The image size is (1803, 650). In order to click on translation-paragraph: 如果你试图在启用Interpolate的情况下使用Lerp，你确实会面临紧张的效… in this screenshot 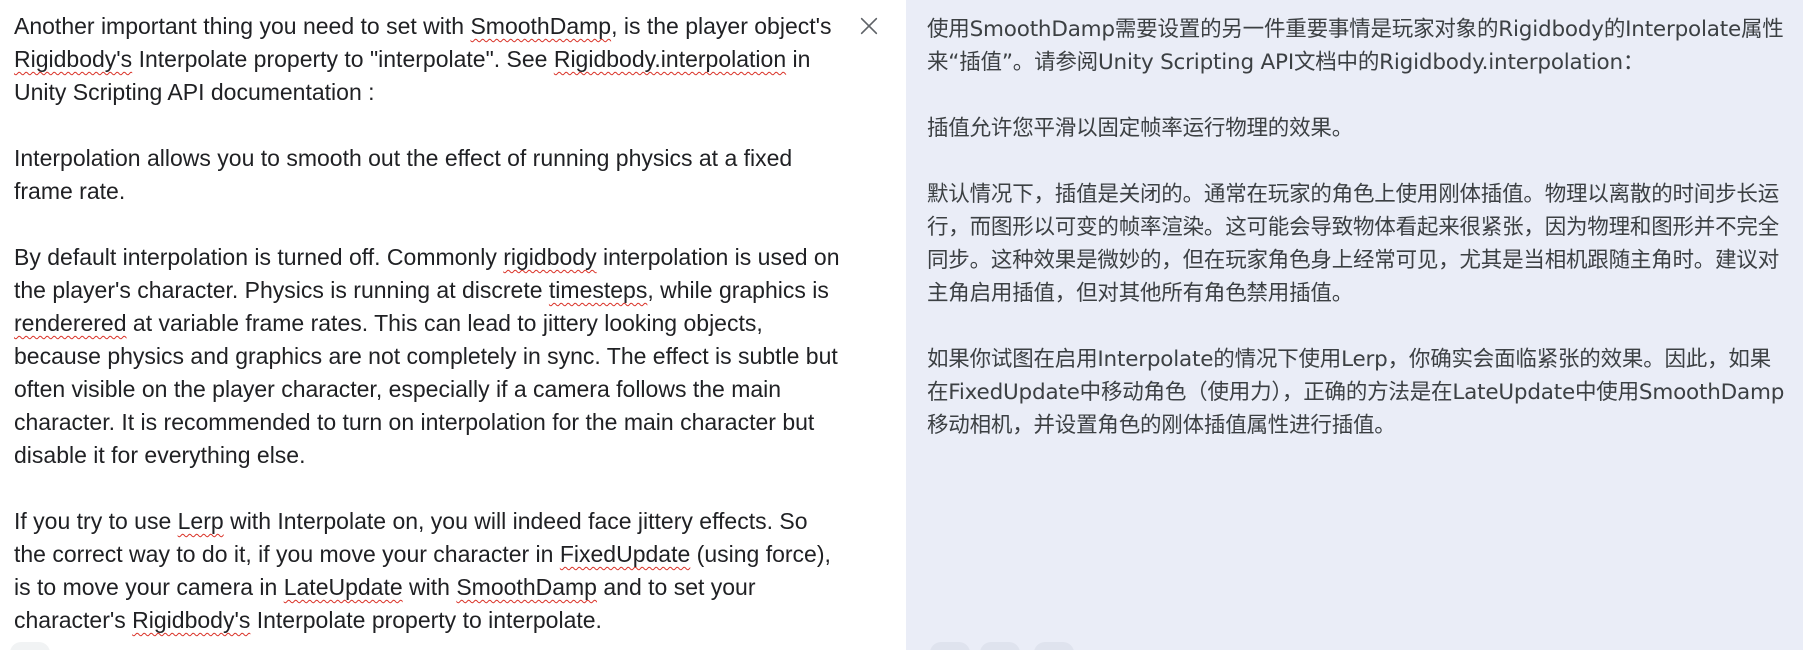, I will do `click(1356, 392)`.